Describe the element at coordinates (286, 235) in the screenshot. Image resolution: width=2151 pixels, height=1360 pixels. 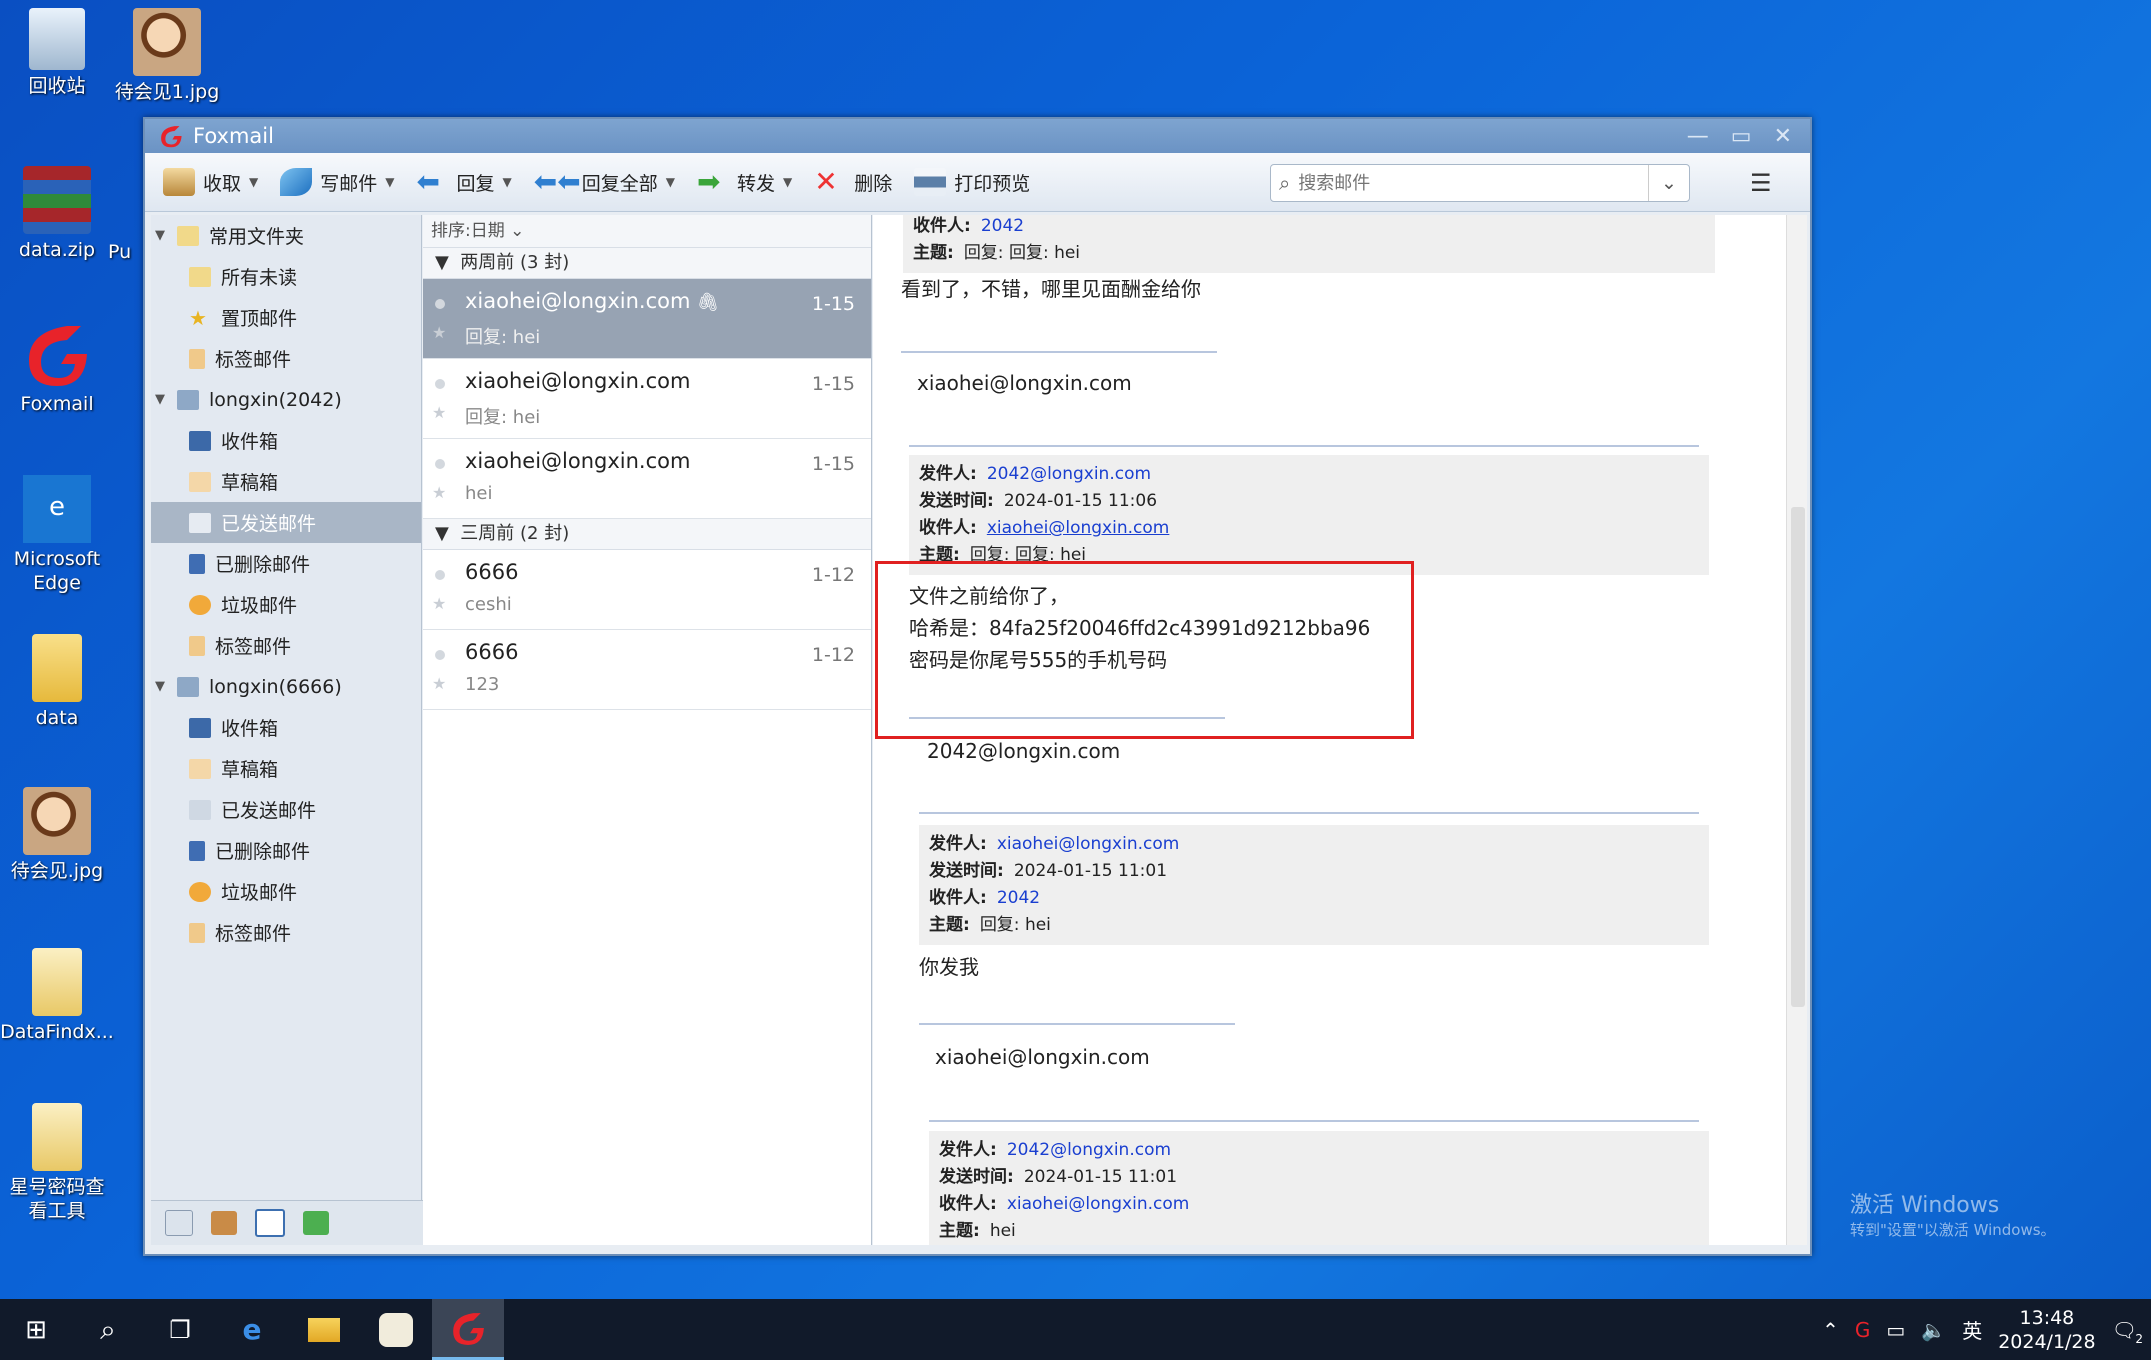
I see `folder-group-common: ▼ 常用文件夹` at that location.